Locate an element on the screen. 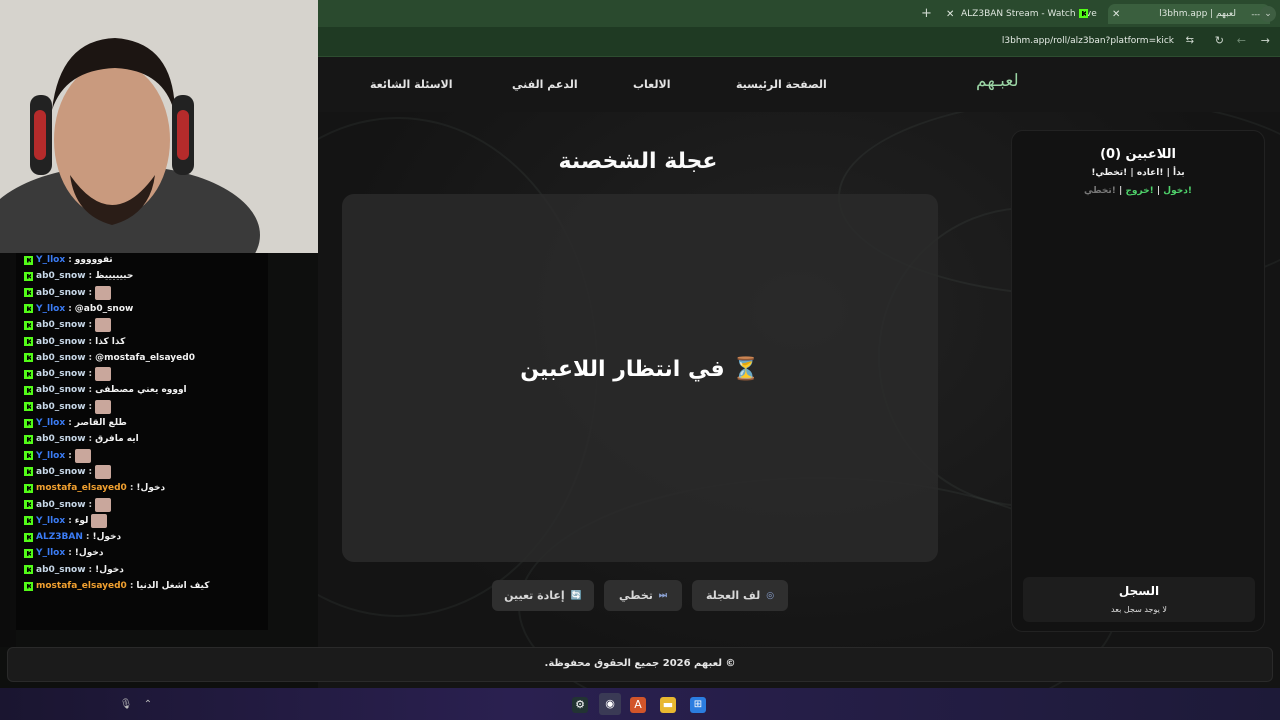 The height and width of the screenshot is (720, 1280). tab-title: ALZ3BAN Stream - Watch Live is located at coordinates (1029, 14).